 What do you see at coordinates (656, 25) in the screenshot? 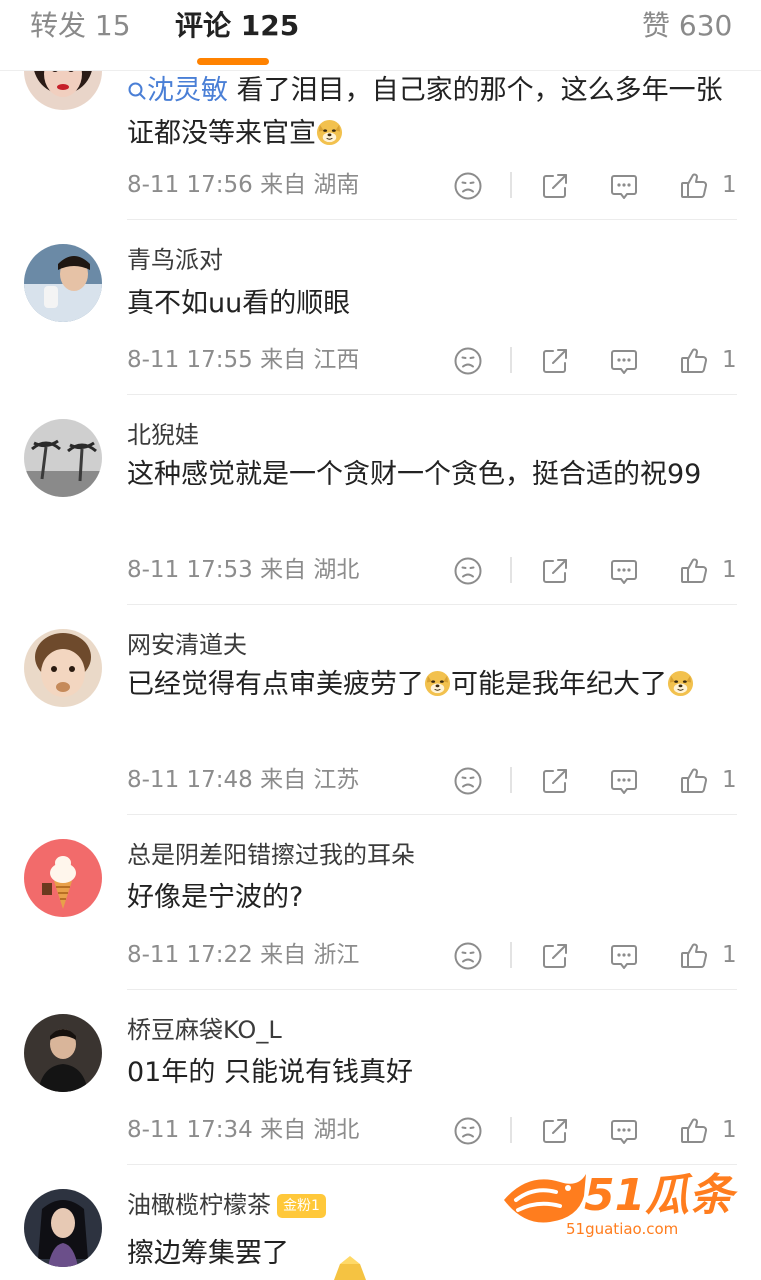
I see `tab-likes-label: 赞` at bounding box center [656, 25].